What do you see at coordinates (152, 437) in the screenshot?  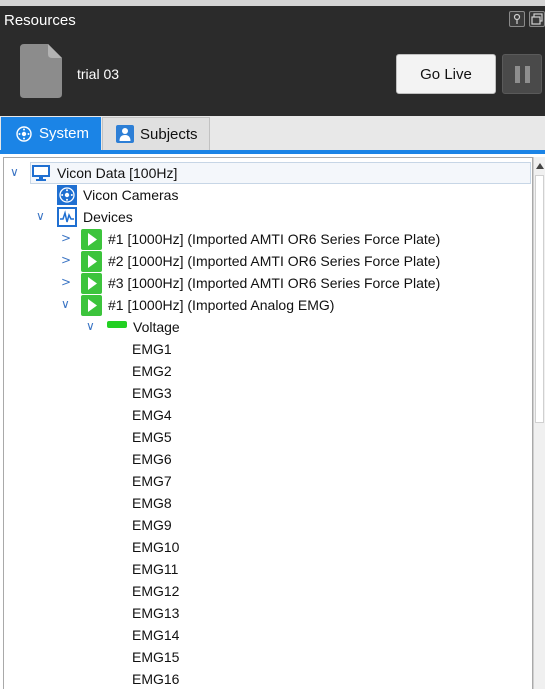 I see `channel-label: EMG5` at bounding box center [152, 437].